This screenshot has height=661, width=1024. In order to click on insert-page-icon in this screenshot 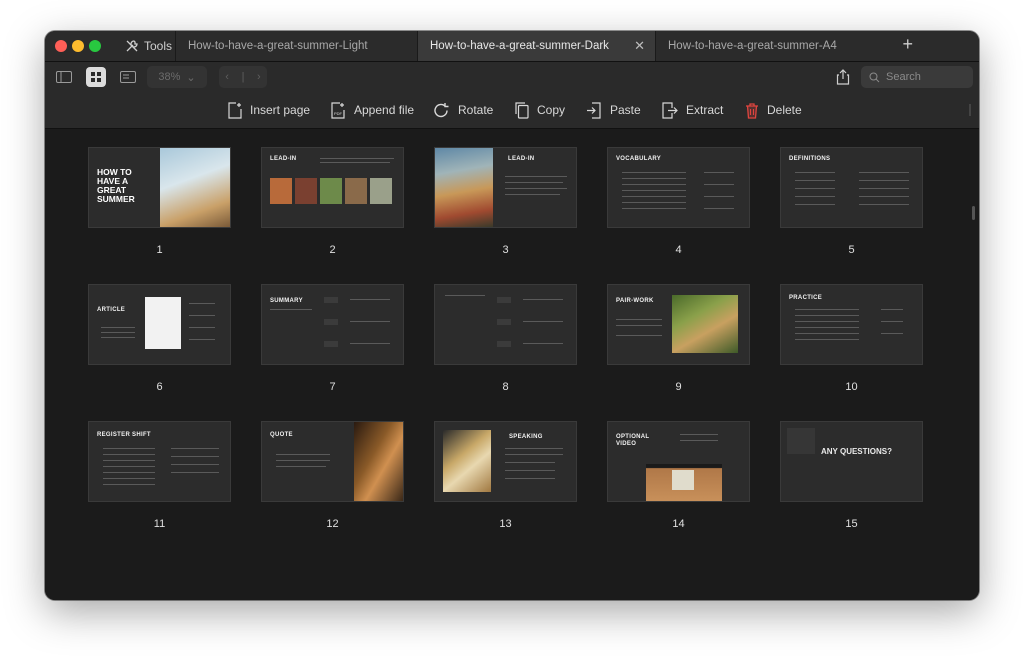, I will do `click(235, 110)`.